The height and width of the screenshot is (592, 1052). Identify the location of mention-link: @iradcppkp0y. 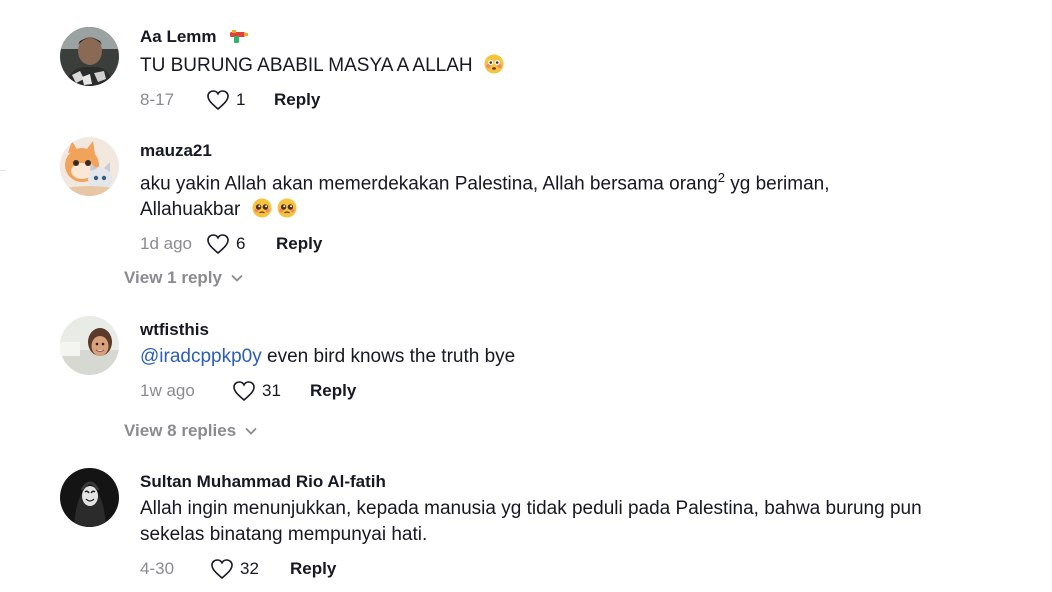
(201, 356).